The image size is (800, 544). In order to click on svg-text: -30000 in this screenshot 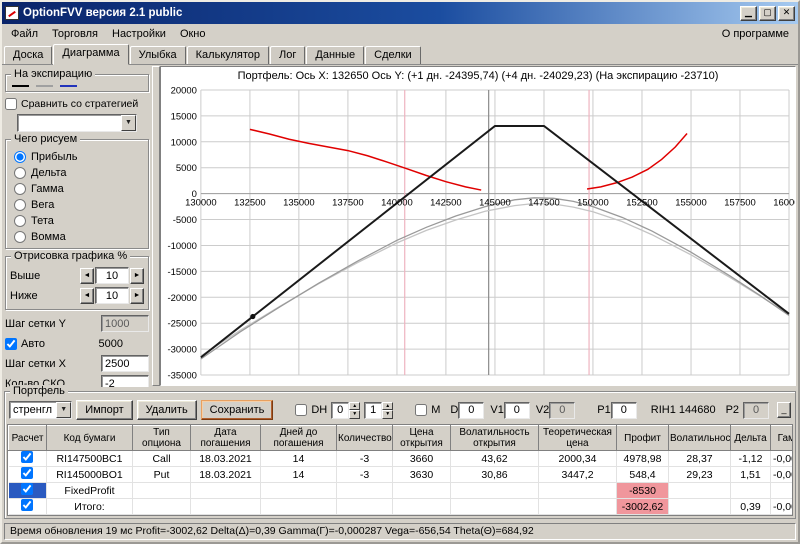, I will do `click(181, 350)`.